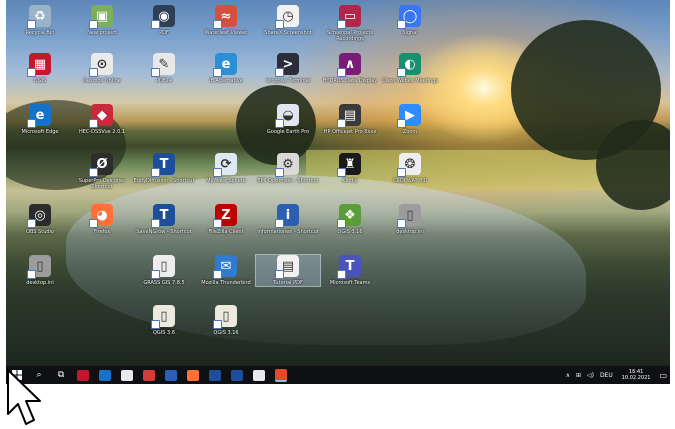 This screenshot has height=429, width=675. Describe the element at coordinates (259, 375) in the screenshot. I see `taskbar-app-chrome-alt` at that location.